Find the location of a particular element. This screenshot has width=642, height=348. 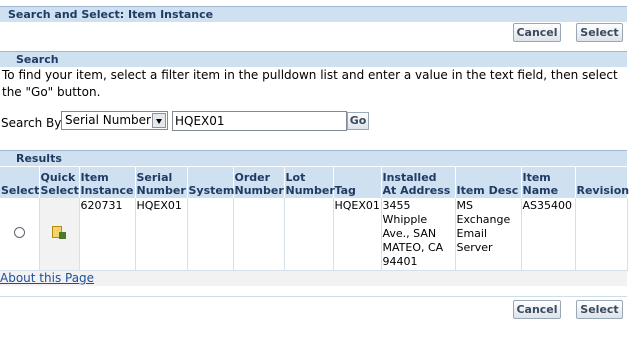

quick-select-cell is located at coordinates (59, 234).